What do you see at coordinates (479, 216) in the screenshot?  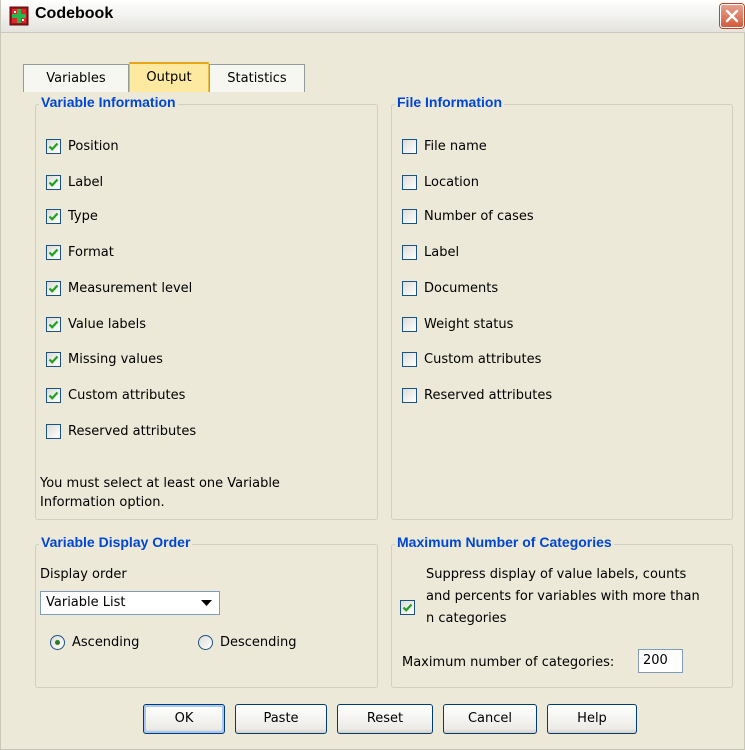 I see `checkbox-label: Number of cases` at bounding box center [479, 216].